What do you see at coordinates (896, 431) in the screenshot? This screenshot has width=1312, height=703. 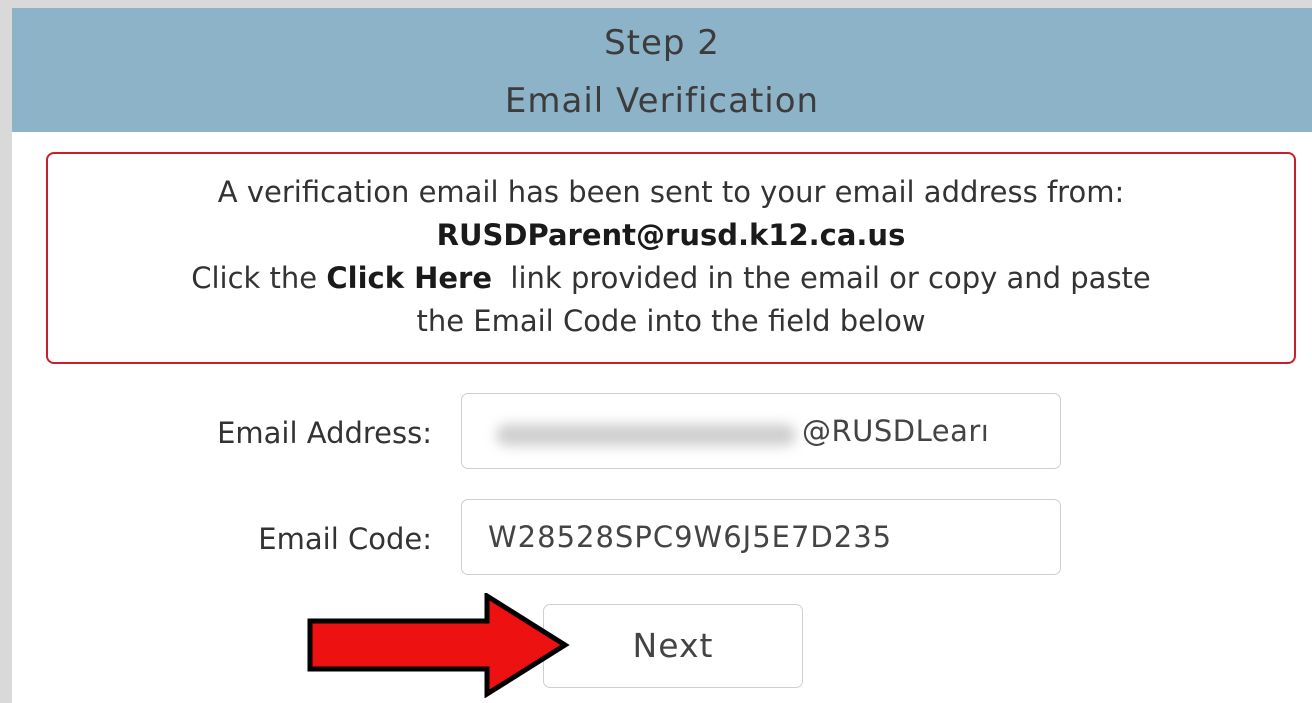 I see `email-address-value: @RUSDLearı` at bounding box center [896, 431].